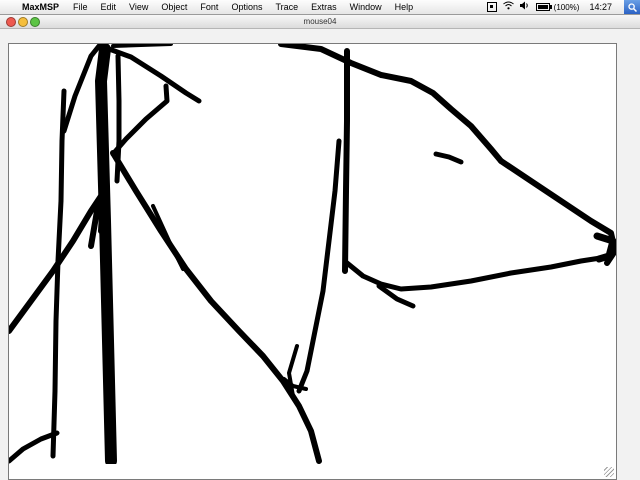 This screenshot has height=480, width=640. Describe the element at coordinates (600, 7) in the screenshot. I see `menu-clock: 14:27` at that location.